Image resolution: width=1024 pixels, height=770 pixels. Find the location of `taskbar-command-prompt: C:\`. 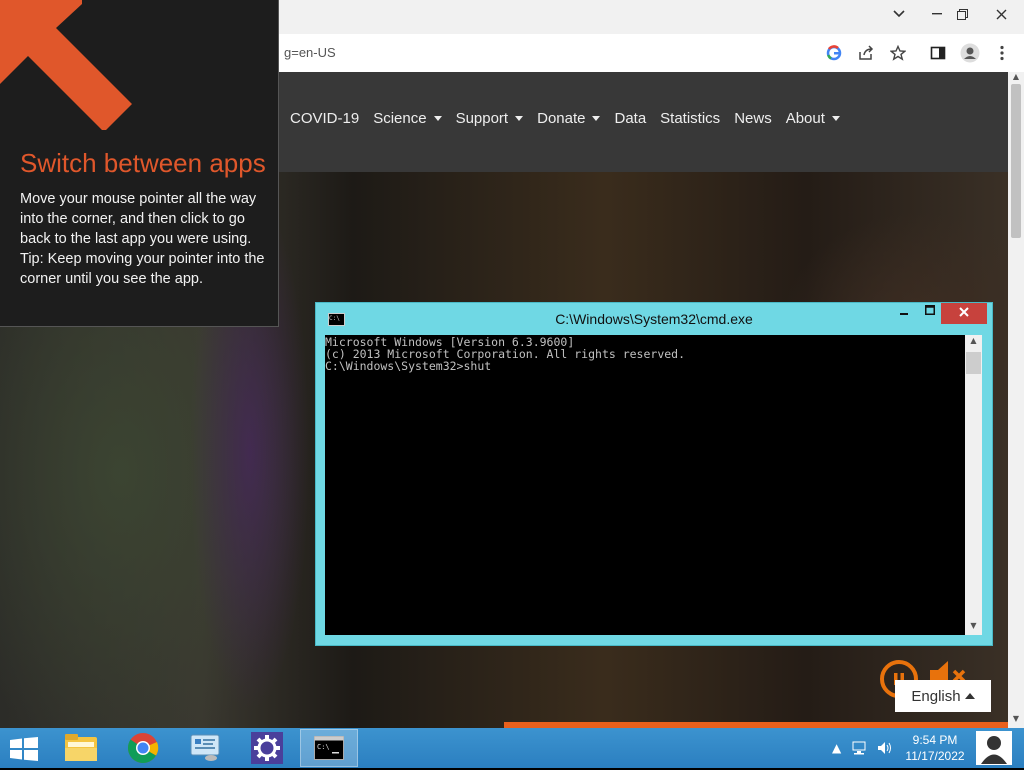

taskbar-command-prompt: C:\ is located at coordinates (329, 748).